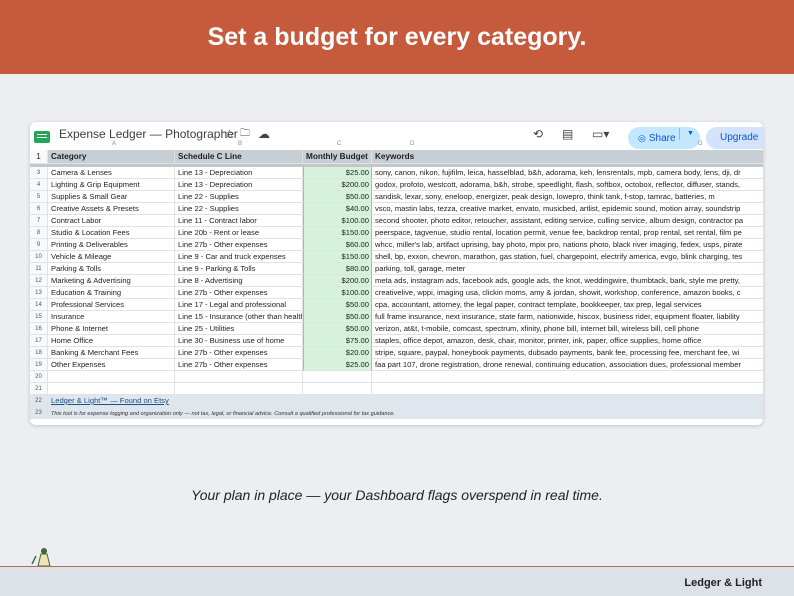 The height and width of the screenshot is (596, 794). I want to click on row-number: 14, so click(39, 305).